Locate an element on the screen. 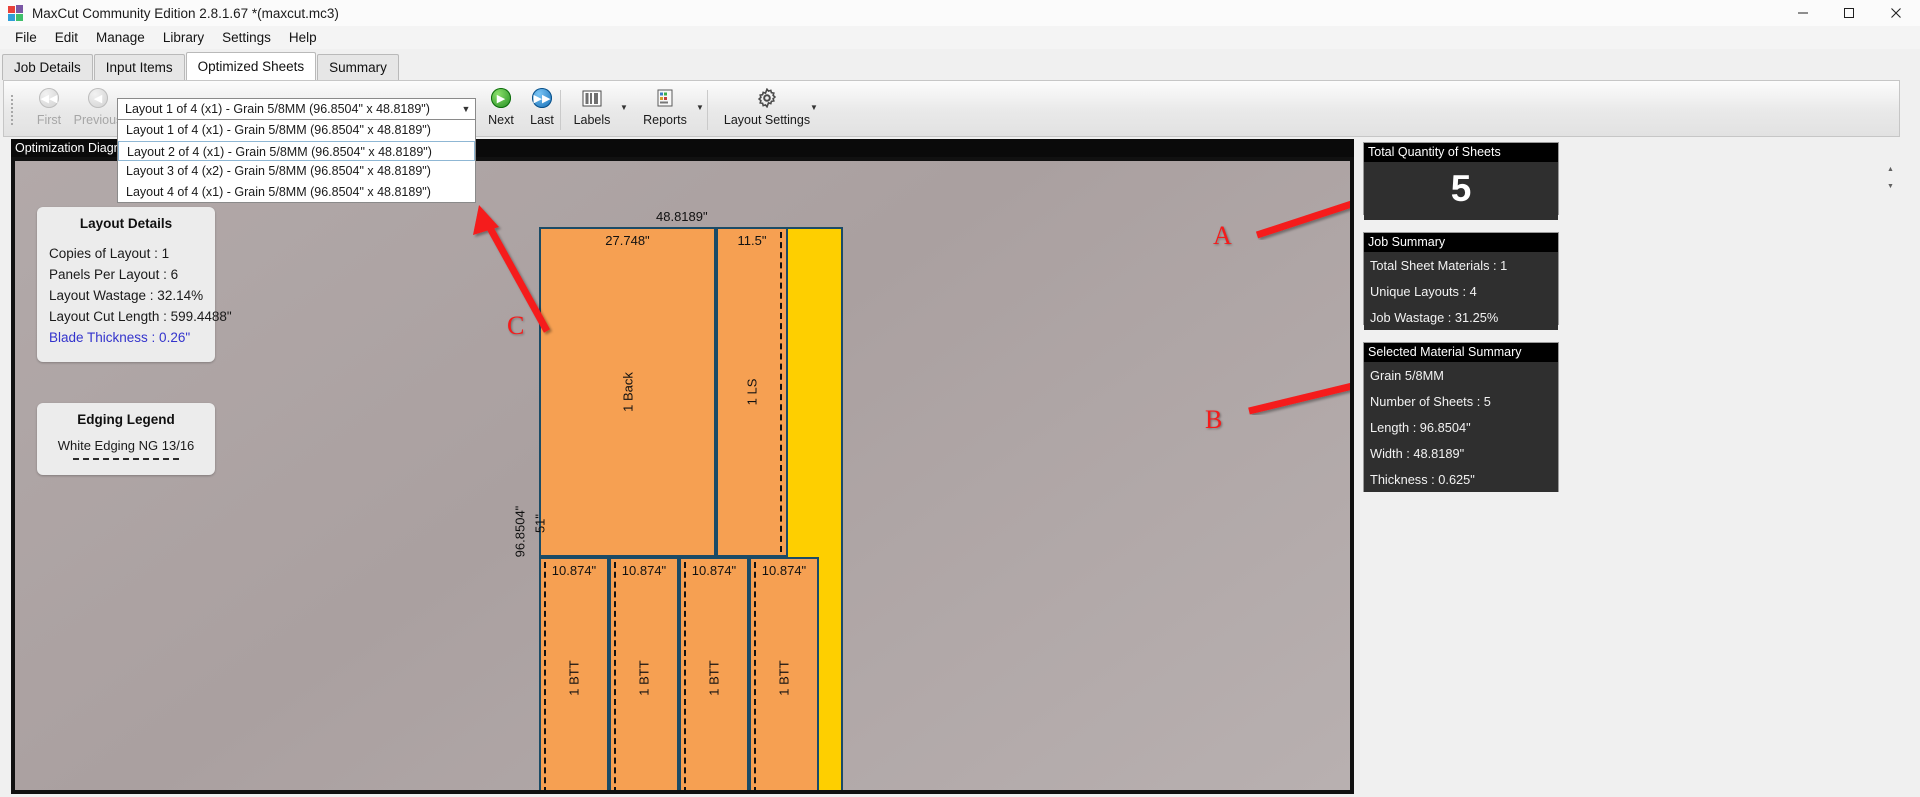  total-quantity-value: 5 is located at coordinates (1461, 188).